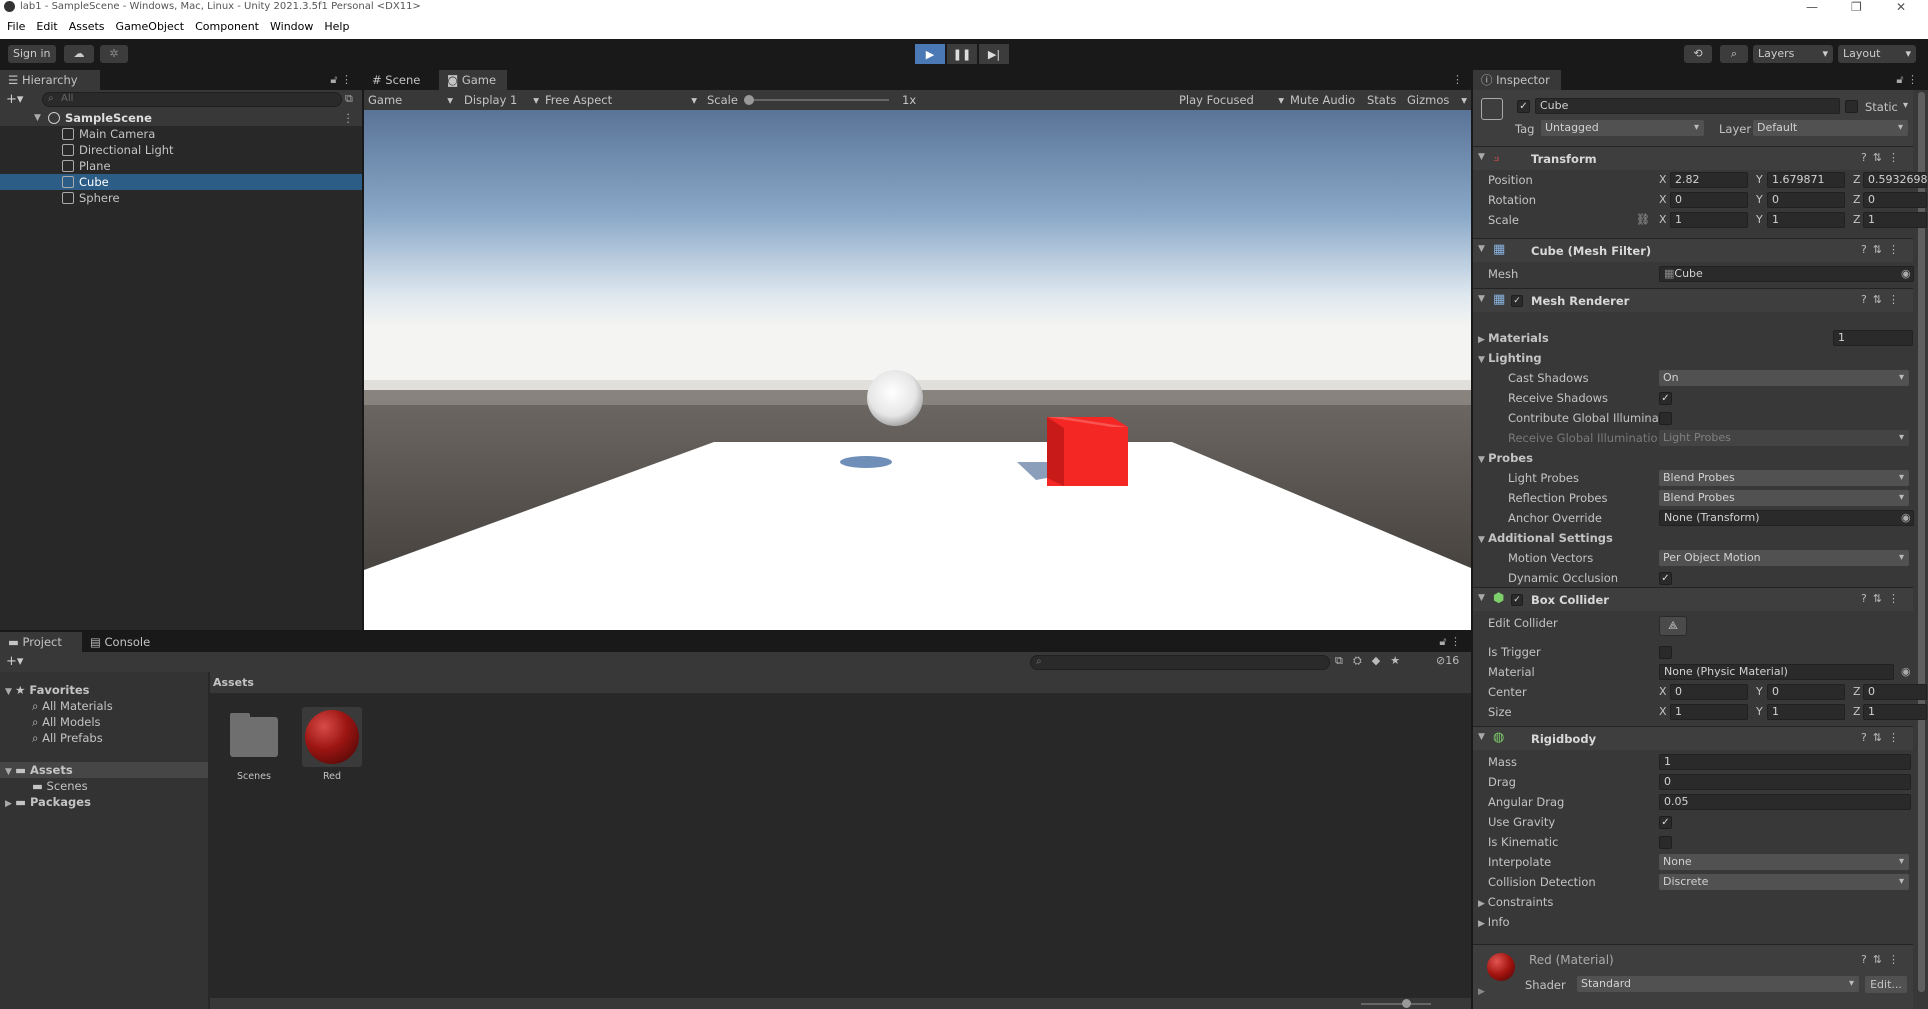 This screenshot has width=1928, height=1009. What do you see at coordinates (1873, 338) in the screenshot?
I see `materials-count-field: 1` at bounding box center [1873, 338].